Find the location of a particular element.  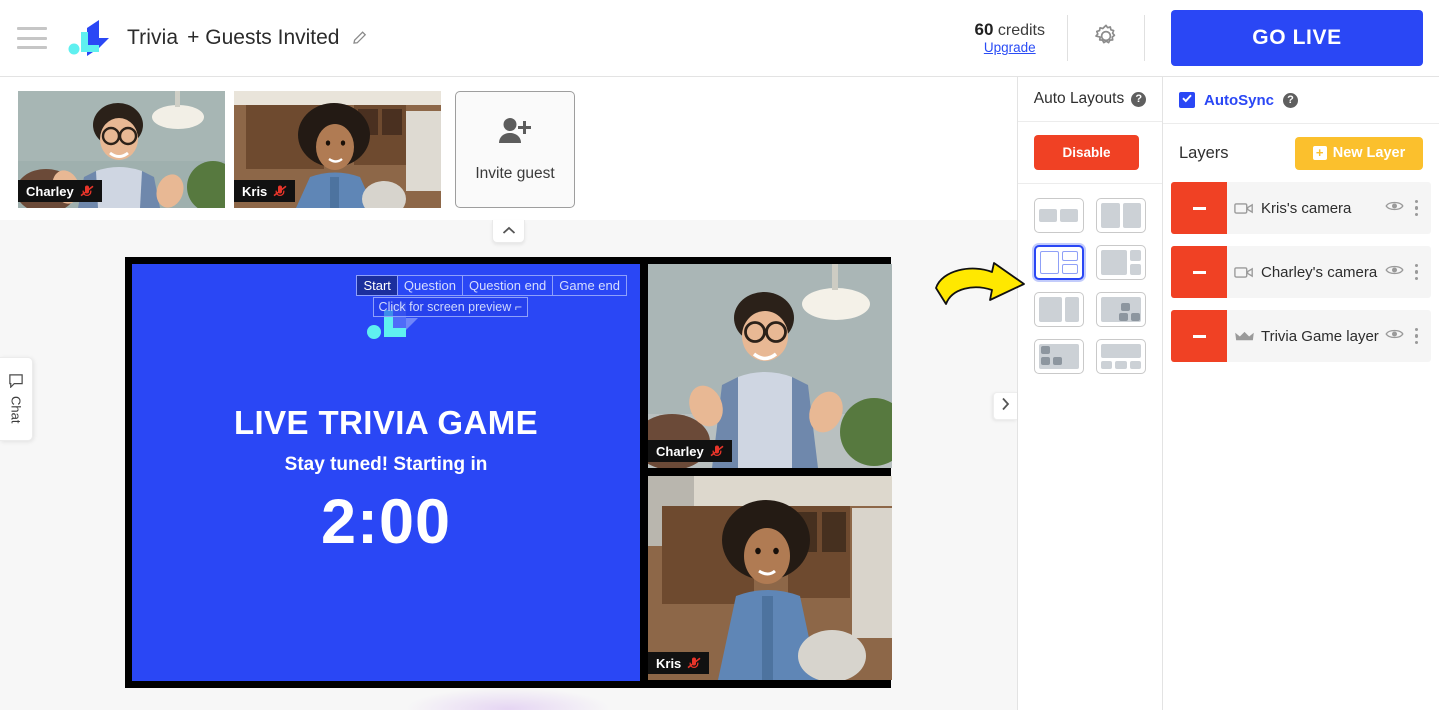

table-row: Kris's camera is located at coordinates (1301, 208).